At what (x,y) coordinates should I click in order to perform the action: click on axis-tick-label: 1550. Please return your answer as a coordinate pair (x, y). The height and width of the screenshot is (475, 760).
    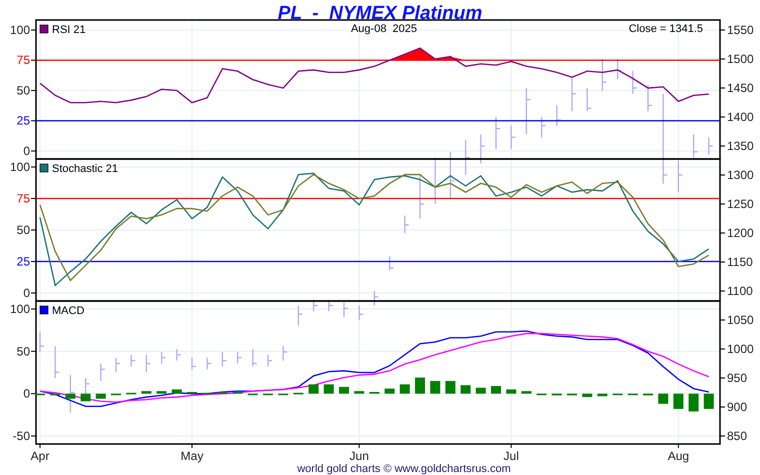
    Looking at the image, I should click on (740, 30).